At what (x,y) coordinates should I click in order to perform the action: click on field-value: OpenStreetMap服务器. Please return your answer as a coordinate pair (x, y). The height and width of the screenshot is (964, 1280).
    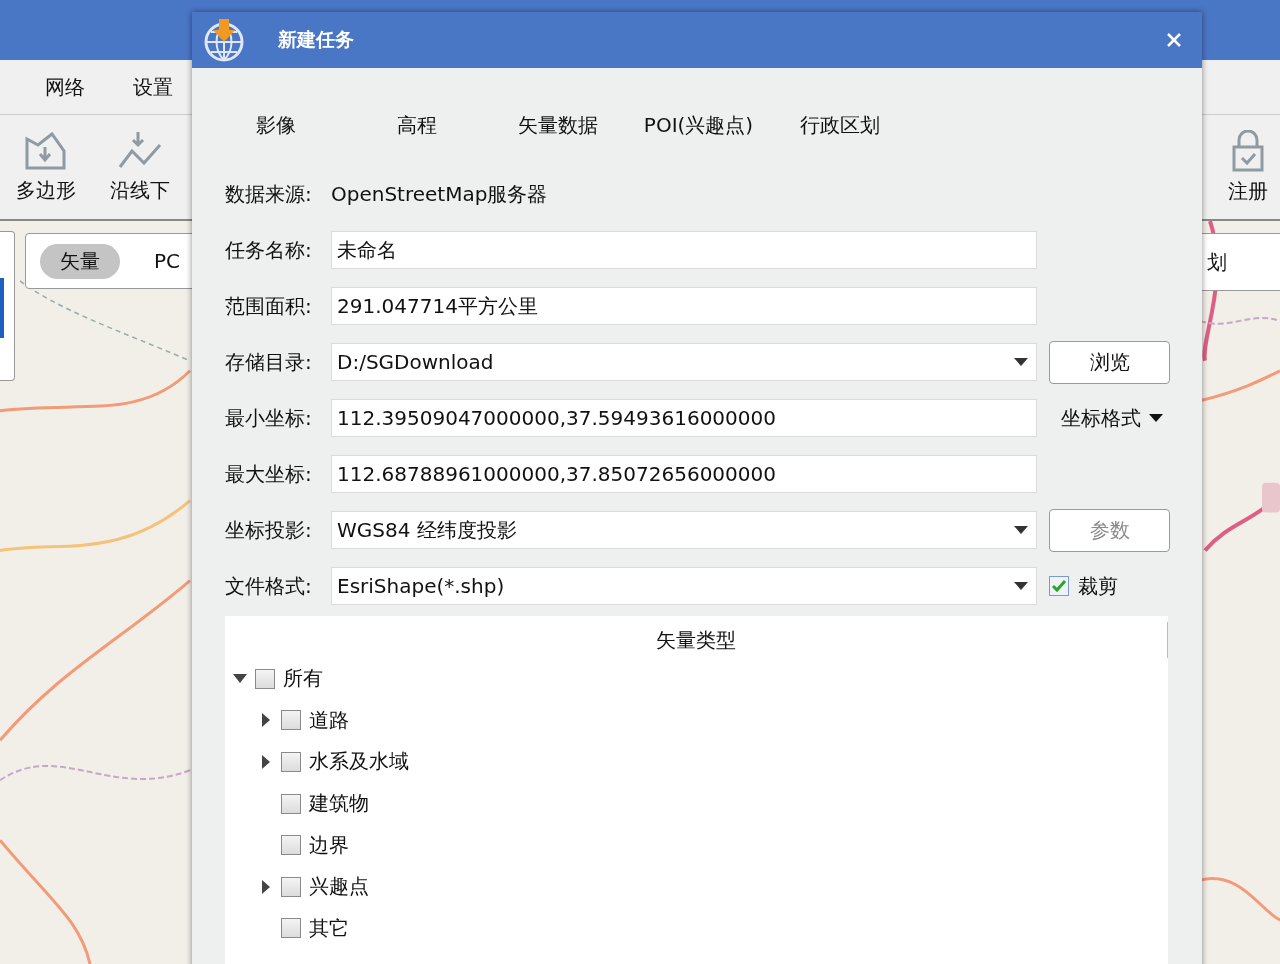
    Looking at the image, I should click on (439, 194).